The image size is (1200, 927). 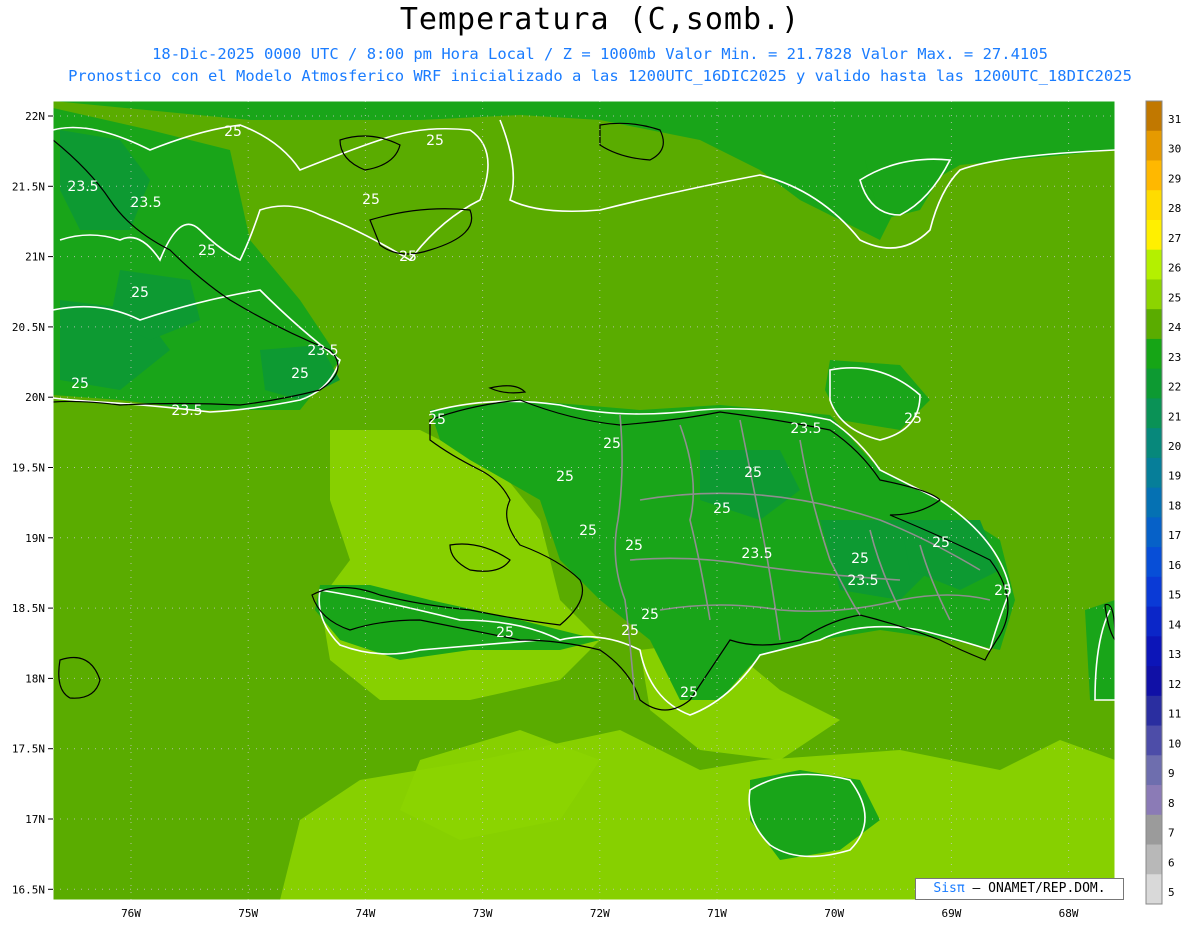 What do you see at coordinates (1174, 208) in the screenshot?
I see `colorbar-label: 28` at bounding box center [1174, 208].